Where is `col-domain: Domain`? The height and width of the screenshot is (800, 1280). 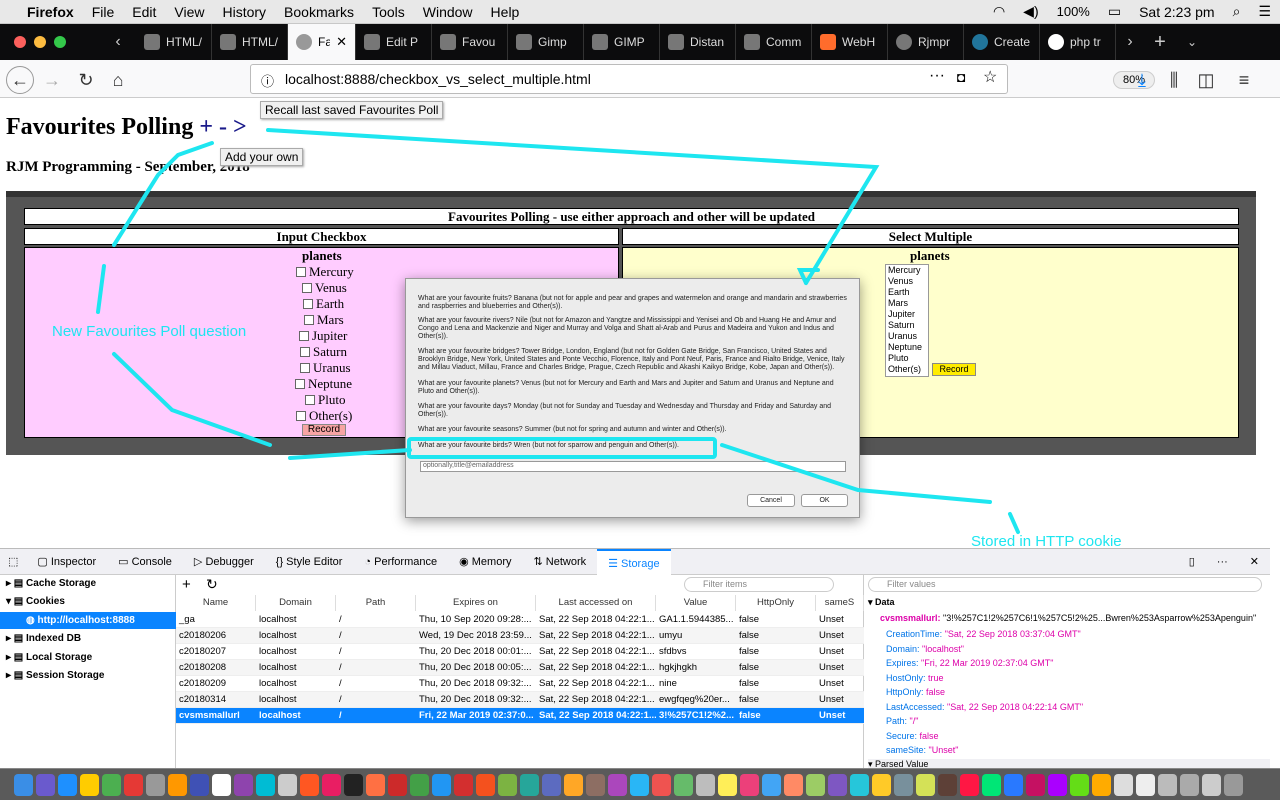 col-domain: Domain is located at coordinates (296, 603).